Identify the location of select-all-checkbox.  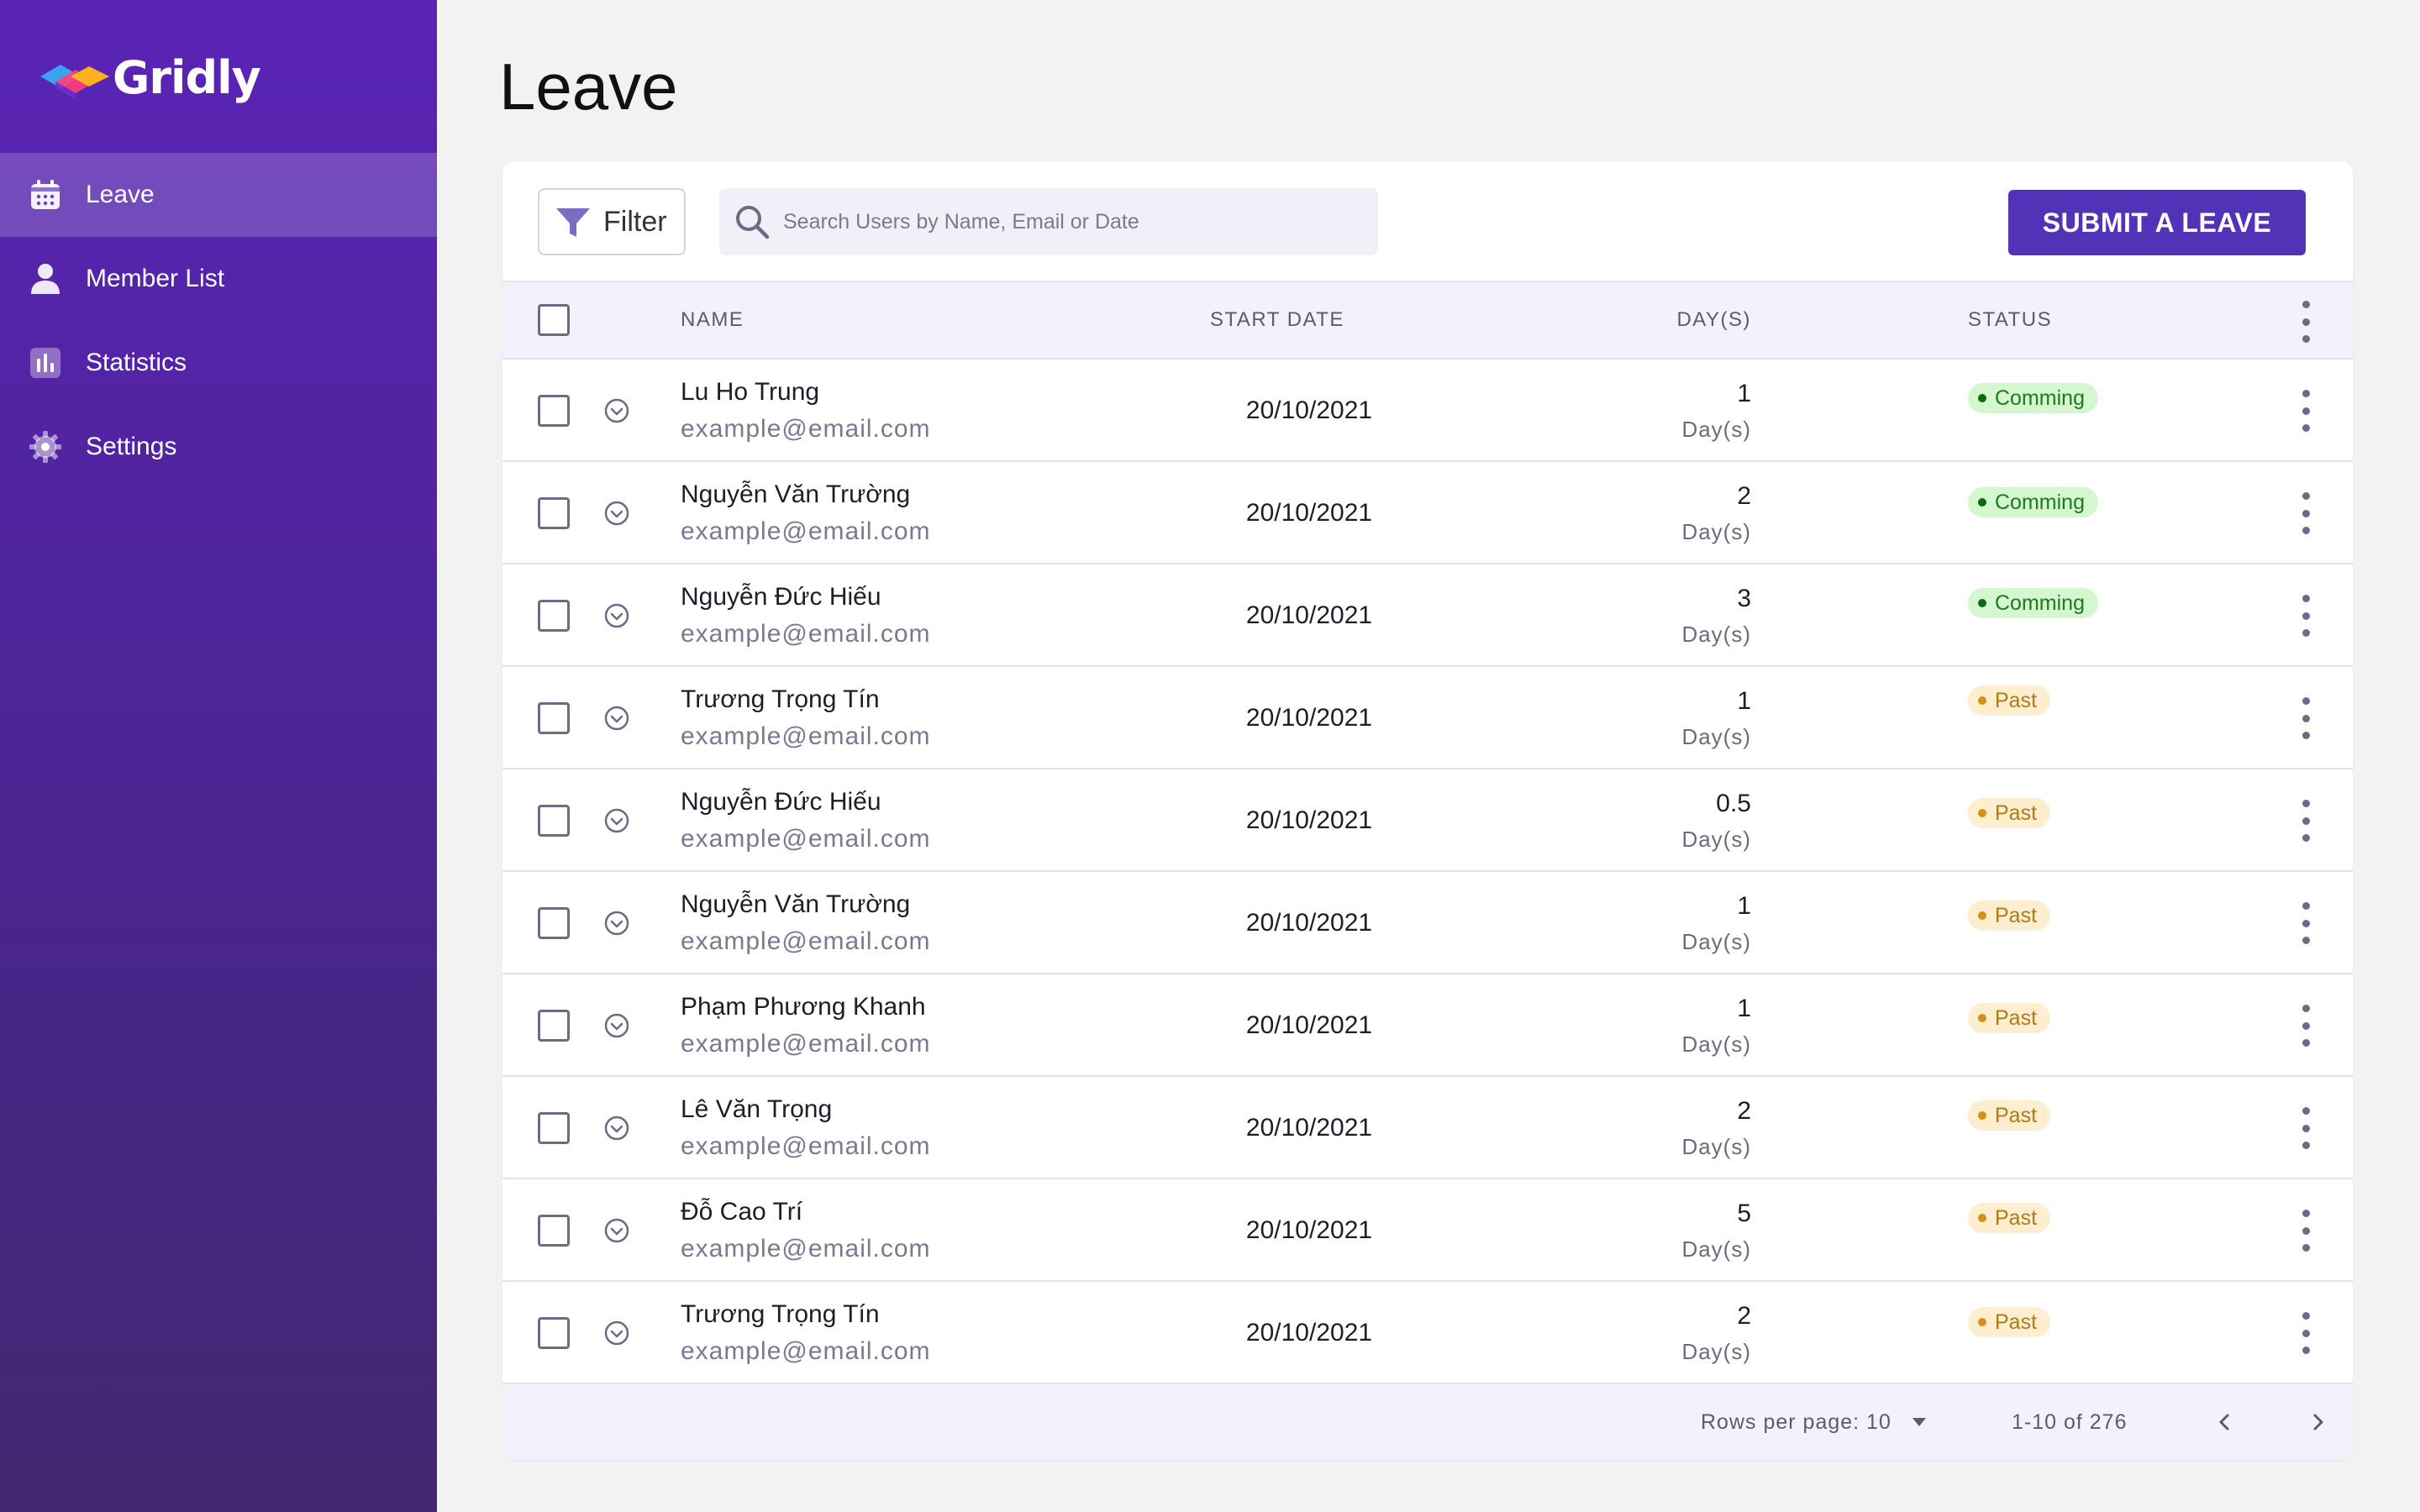
(554, 320).